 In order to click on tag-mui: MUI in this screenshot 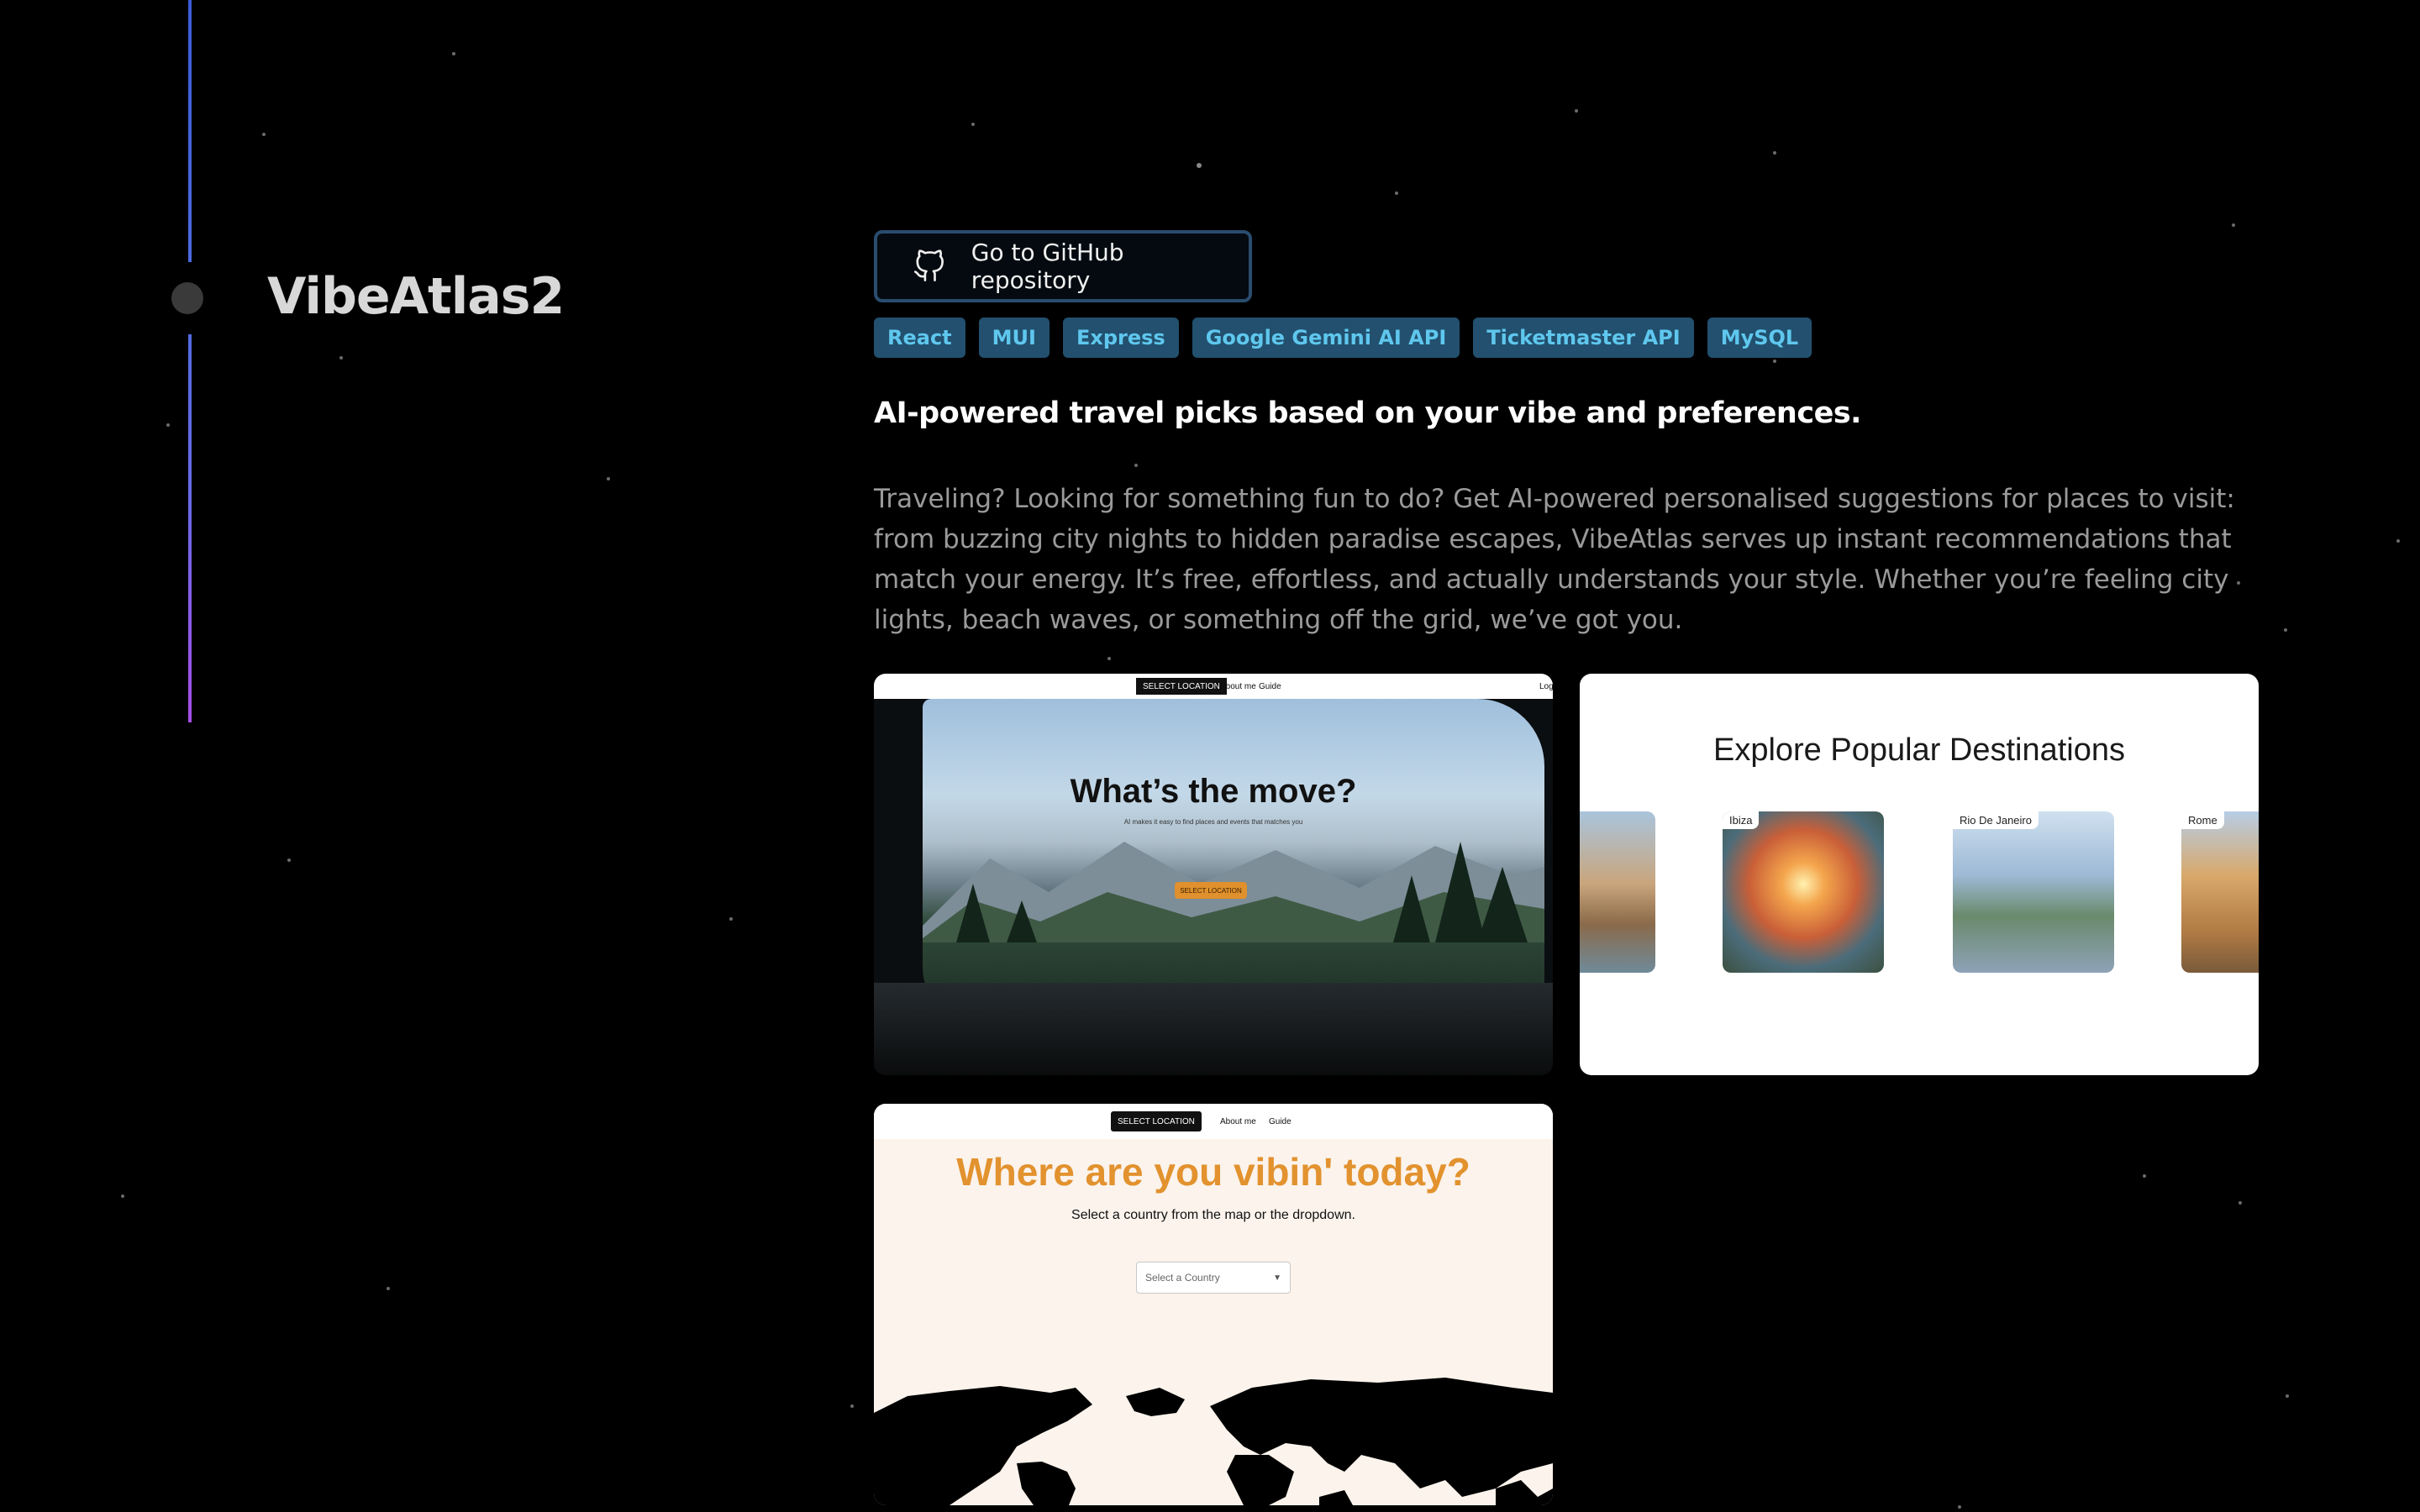, I will do `click(1014, 338)`.